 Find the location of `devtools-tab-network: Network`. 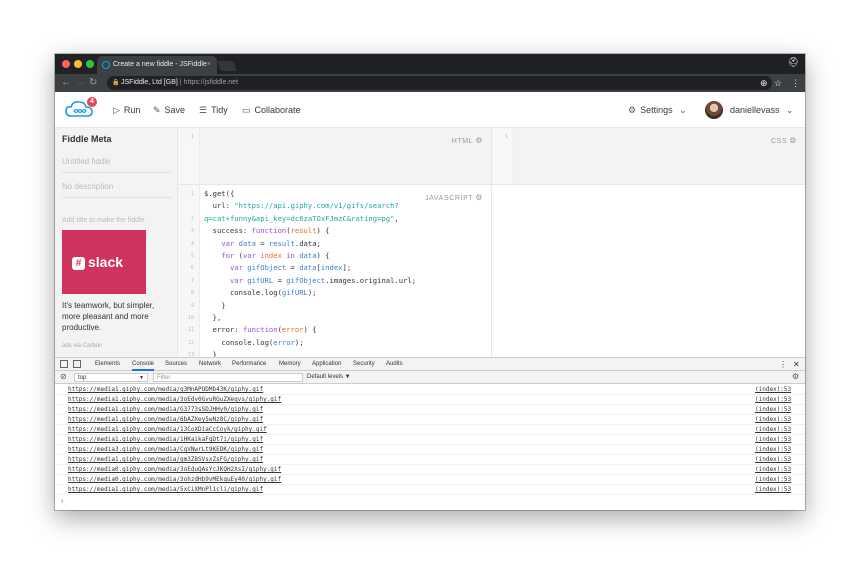

devtools-tab-network: Network is located at coordinates (210, 364).